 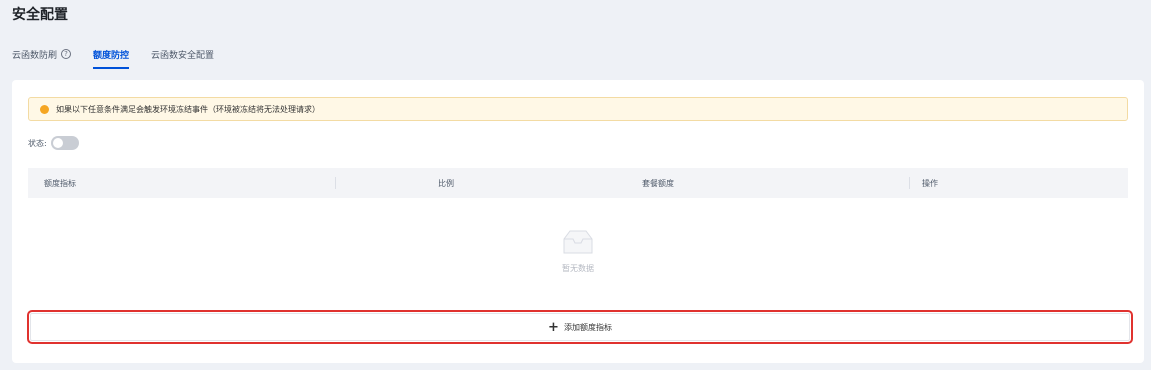 I want to click on table-header: 额度指标 比例 套餐额度 操作, so click(x=578, y=183).